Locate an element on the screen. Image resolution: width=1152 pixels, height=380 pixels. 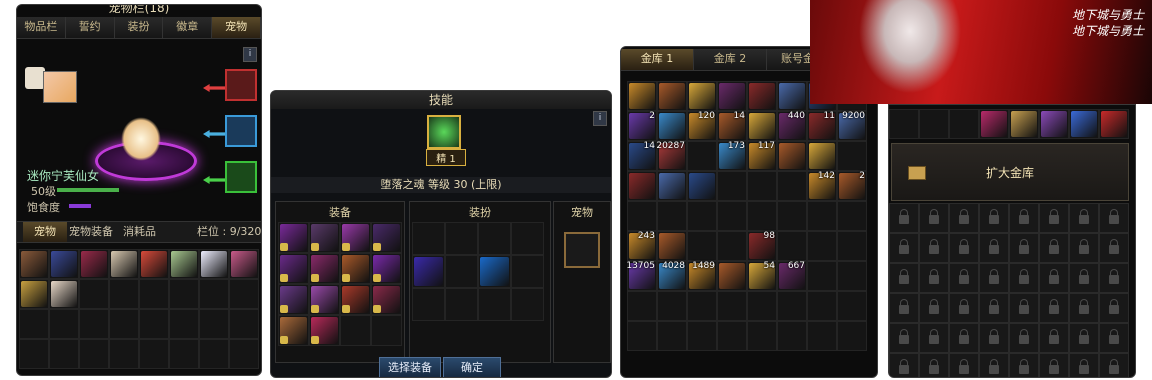
tab-emblem: 徽章 is located at coordinates (188, 28).